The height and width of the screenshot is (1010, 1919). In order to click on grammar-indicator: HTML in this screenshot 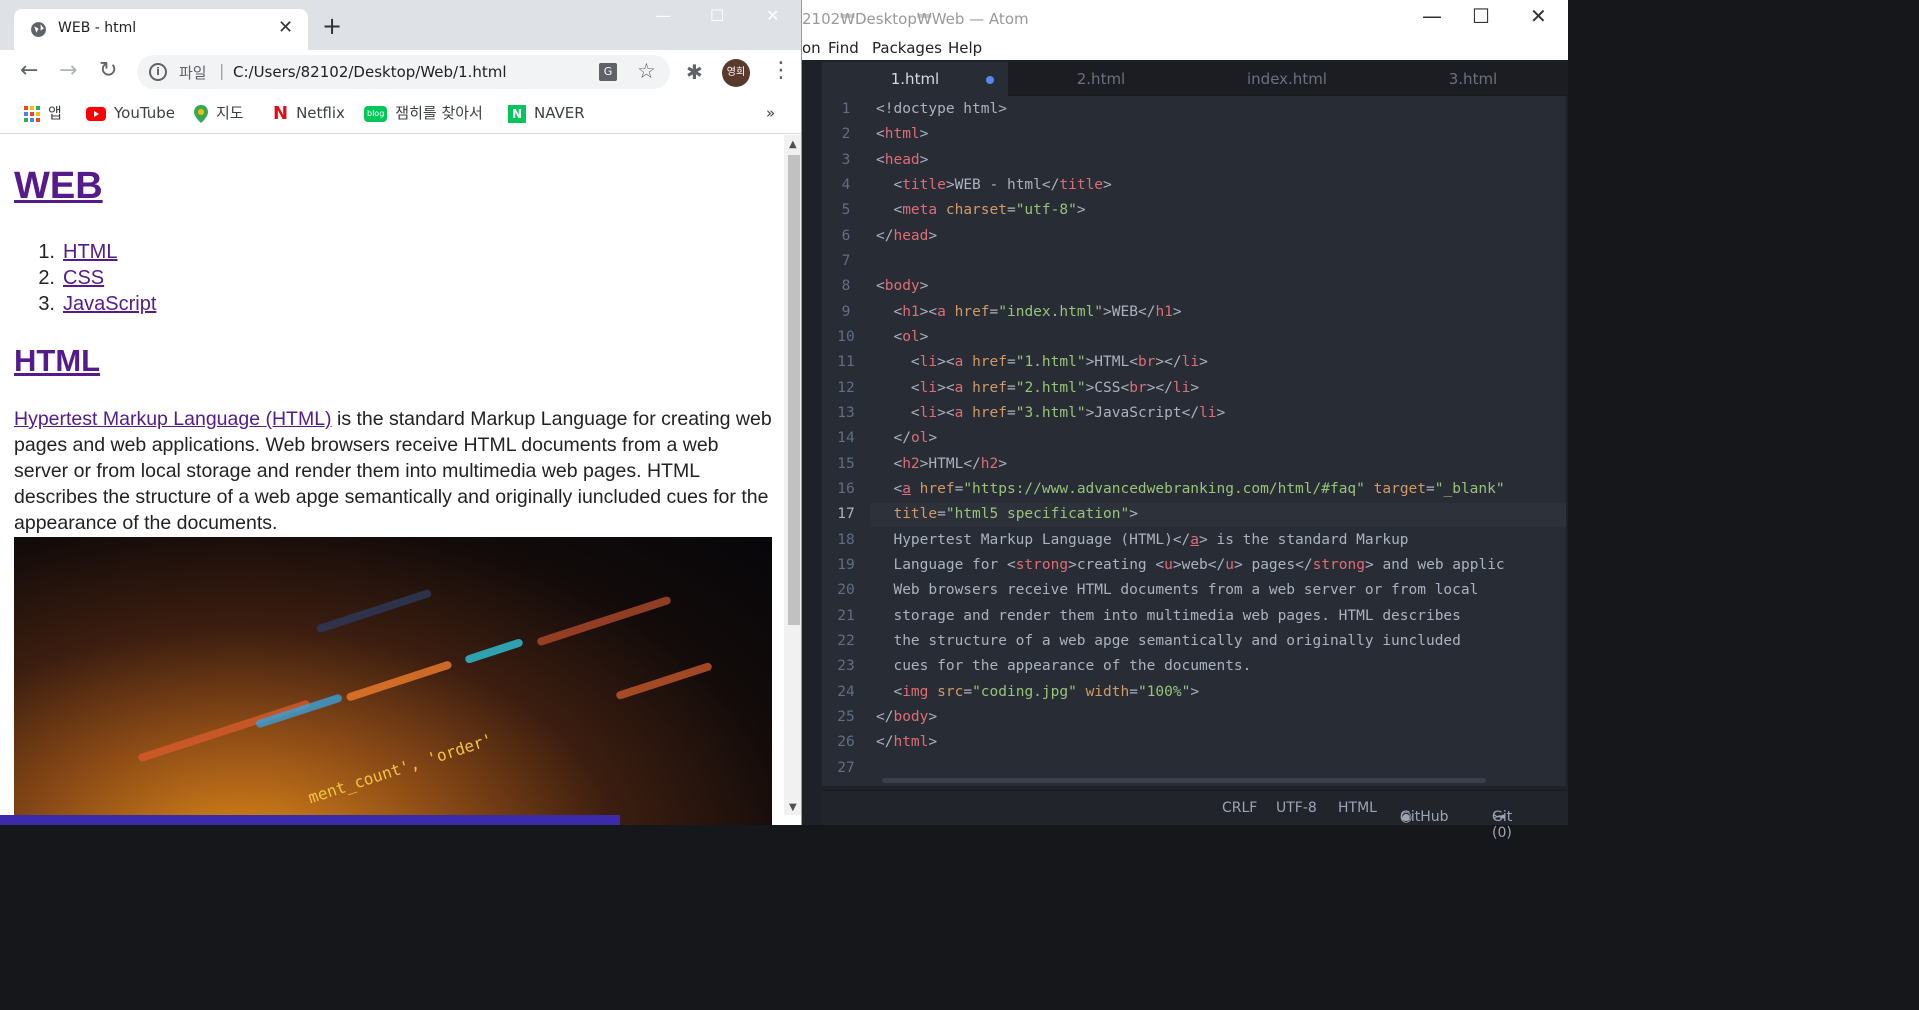, I will do `click(1357, 808)`.